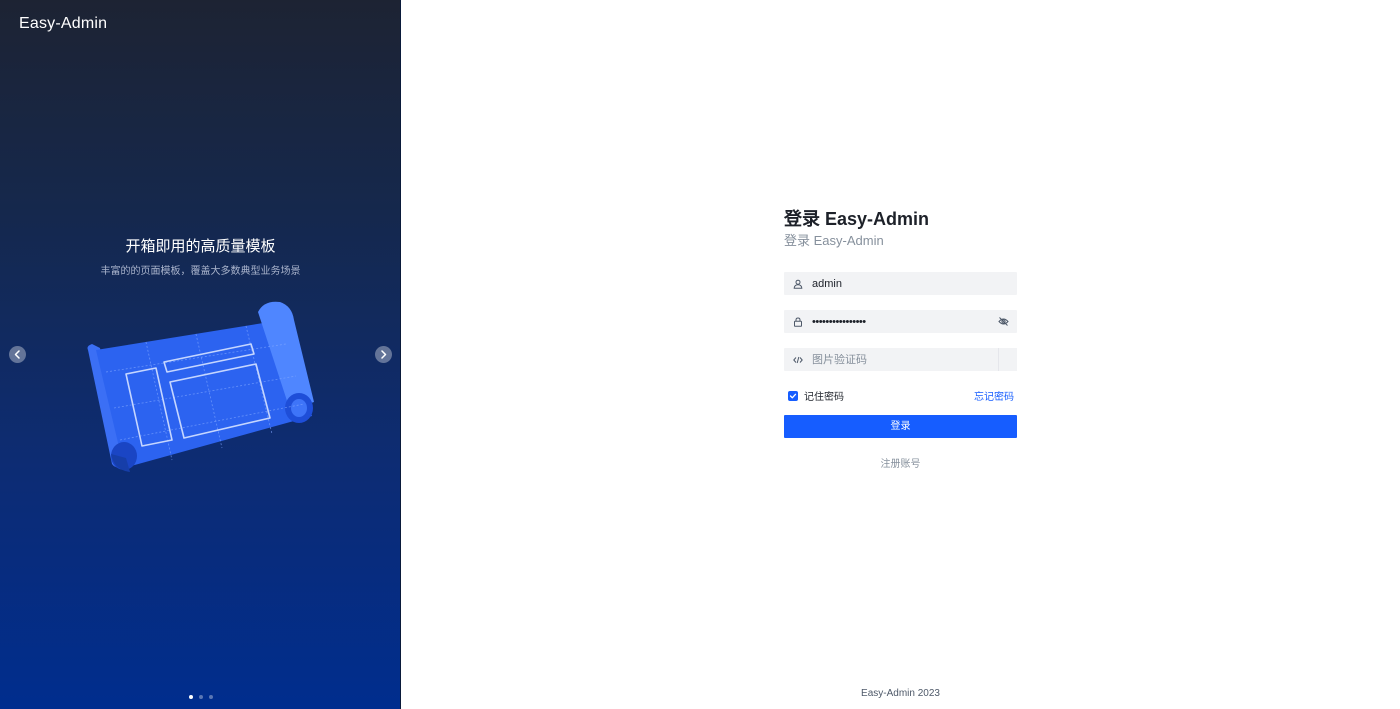  What do you see at coordinates (900, 462) in the screenshot?
I see `register-account-link: 注册账号` at bounding box center [900, 462].